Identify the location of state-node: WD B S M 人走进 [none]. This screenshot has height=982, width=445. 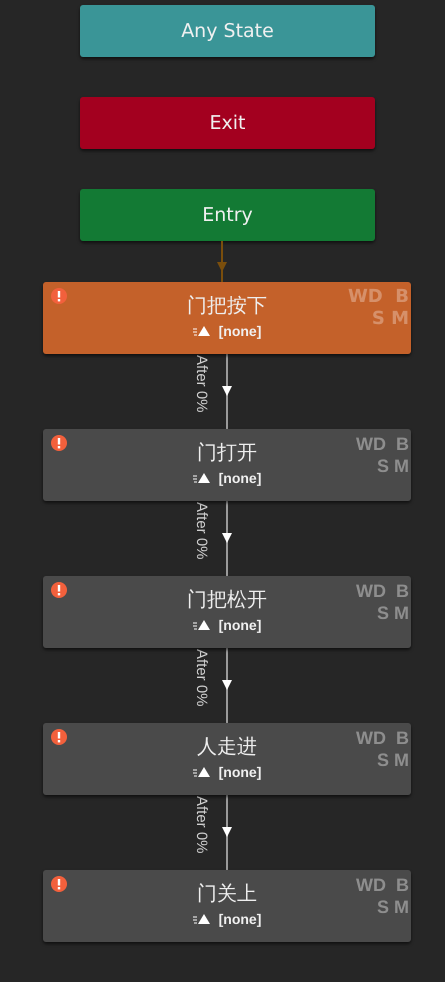
(227, 759).